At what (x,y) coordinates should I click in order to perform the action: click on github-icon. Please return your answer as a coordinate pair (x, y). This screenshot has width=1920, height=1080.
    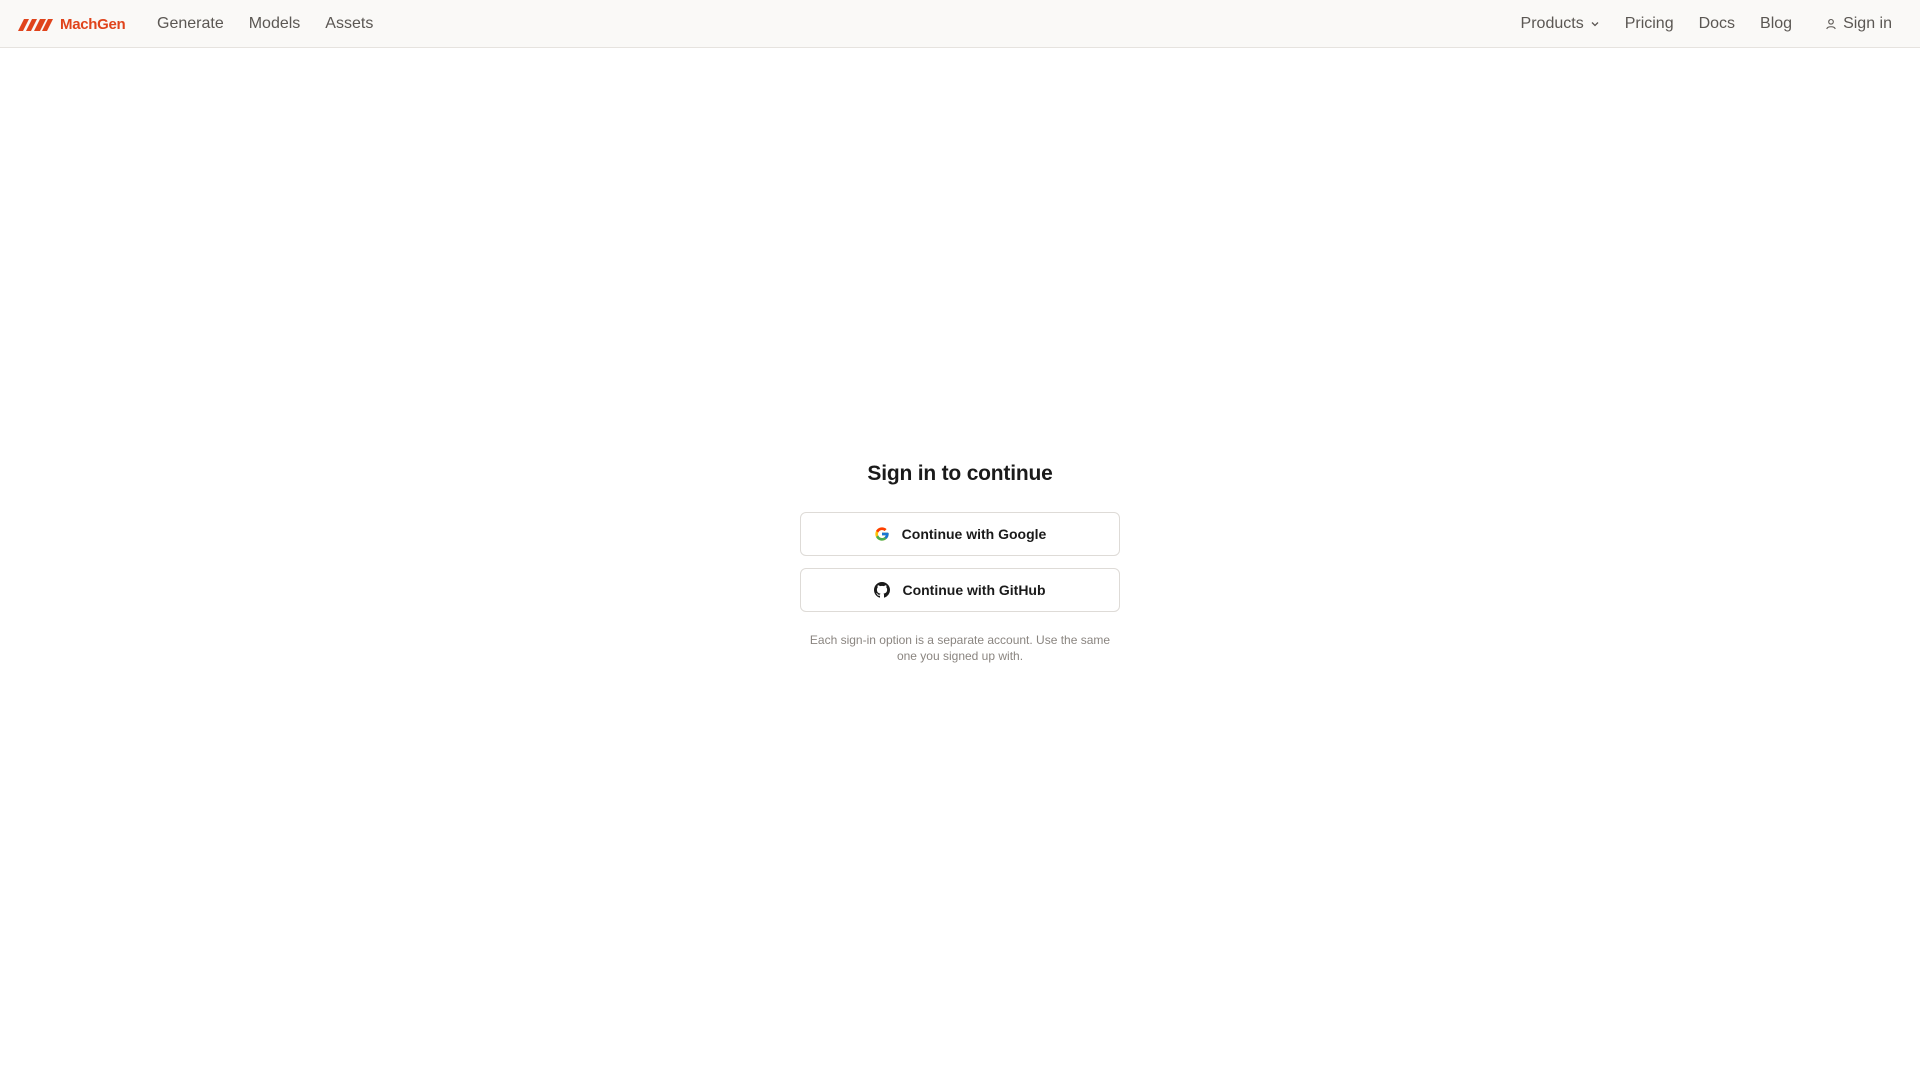
    Looking at the image, I should click on (882, 590).